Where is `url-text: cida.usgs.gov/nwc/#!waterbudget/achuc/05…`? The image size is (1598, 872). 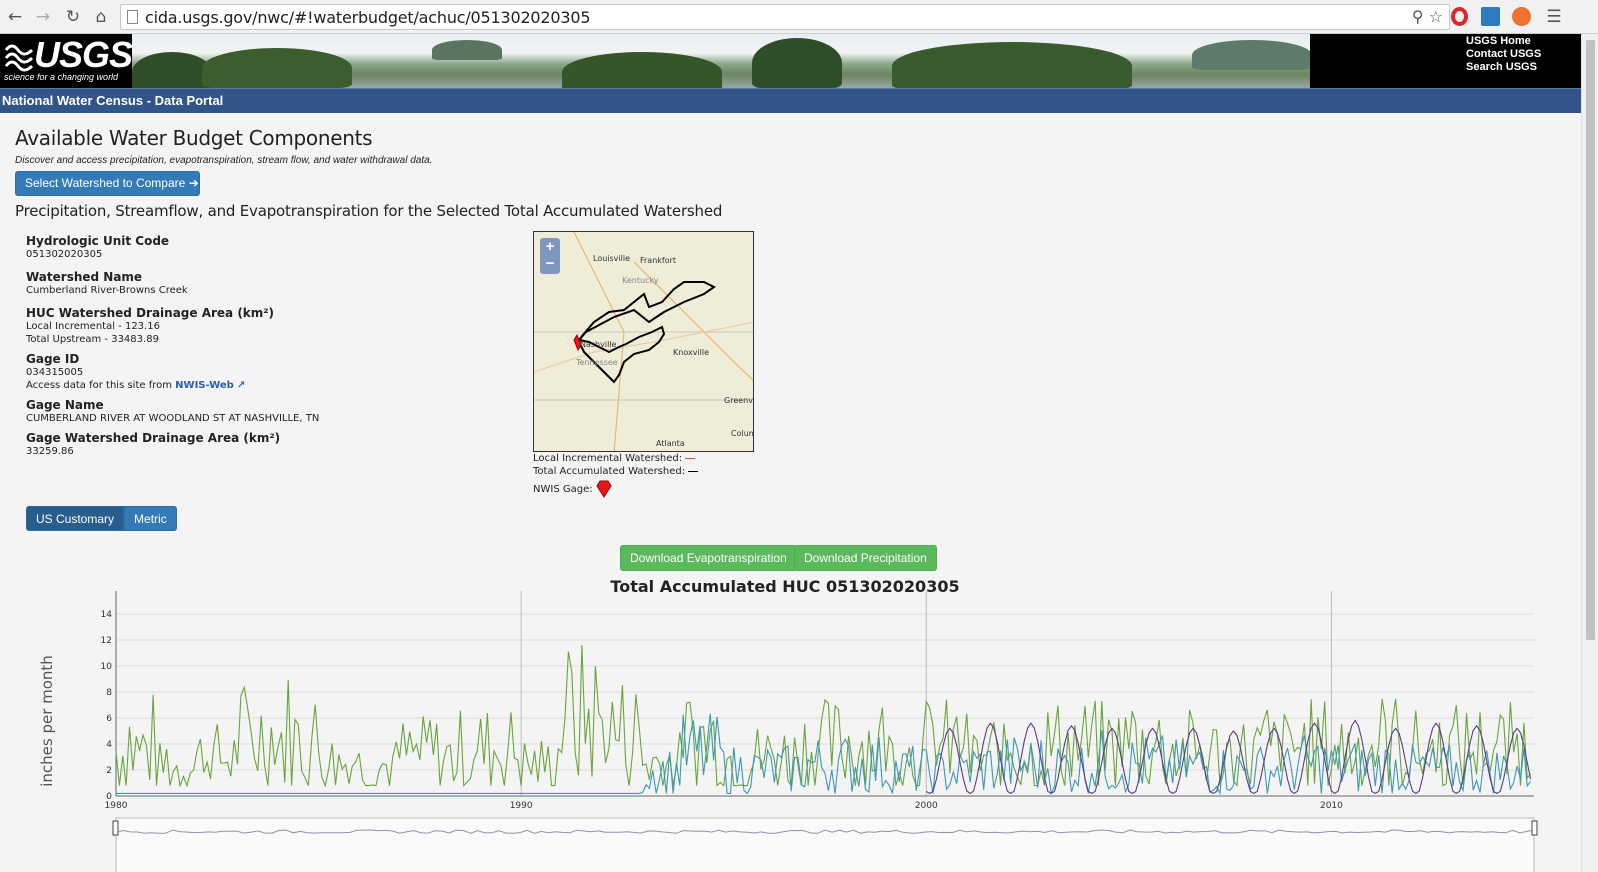
url-text: cida.usgs.gov/nwc/#!waterbudget/achuc/05… is located at coordinates (368, 17).